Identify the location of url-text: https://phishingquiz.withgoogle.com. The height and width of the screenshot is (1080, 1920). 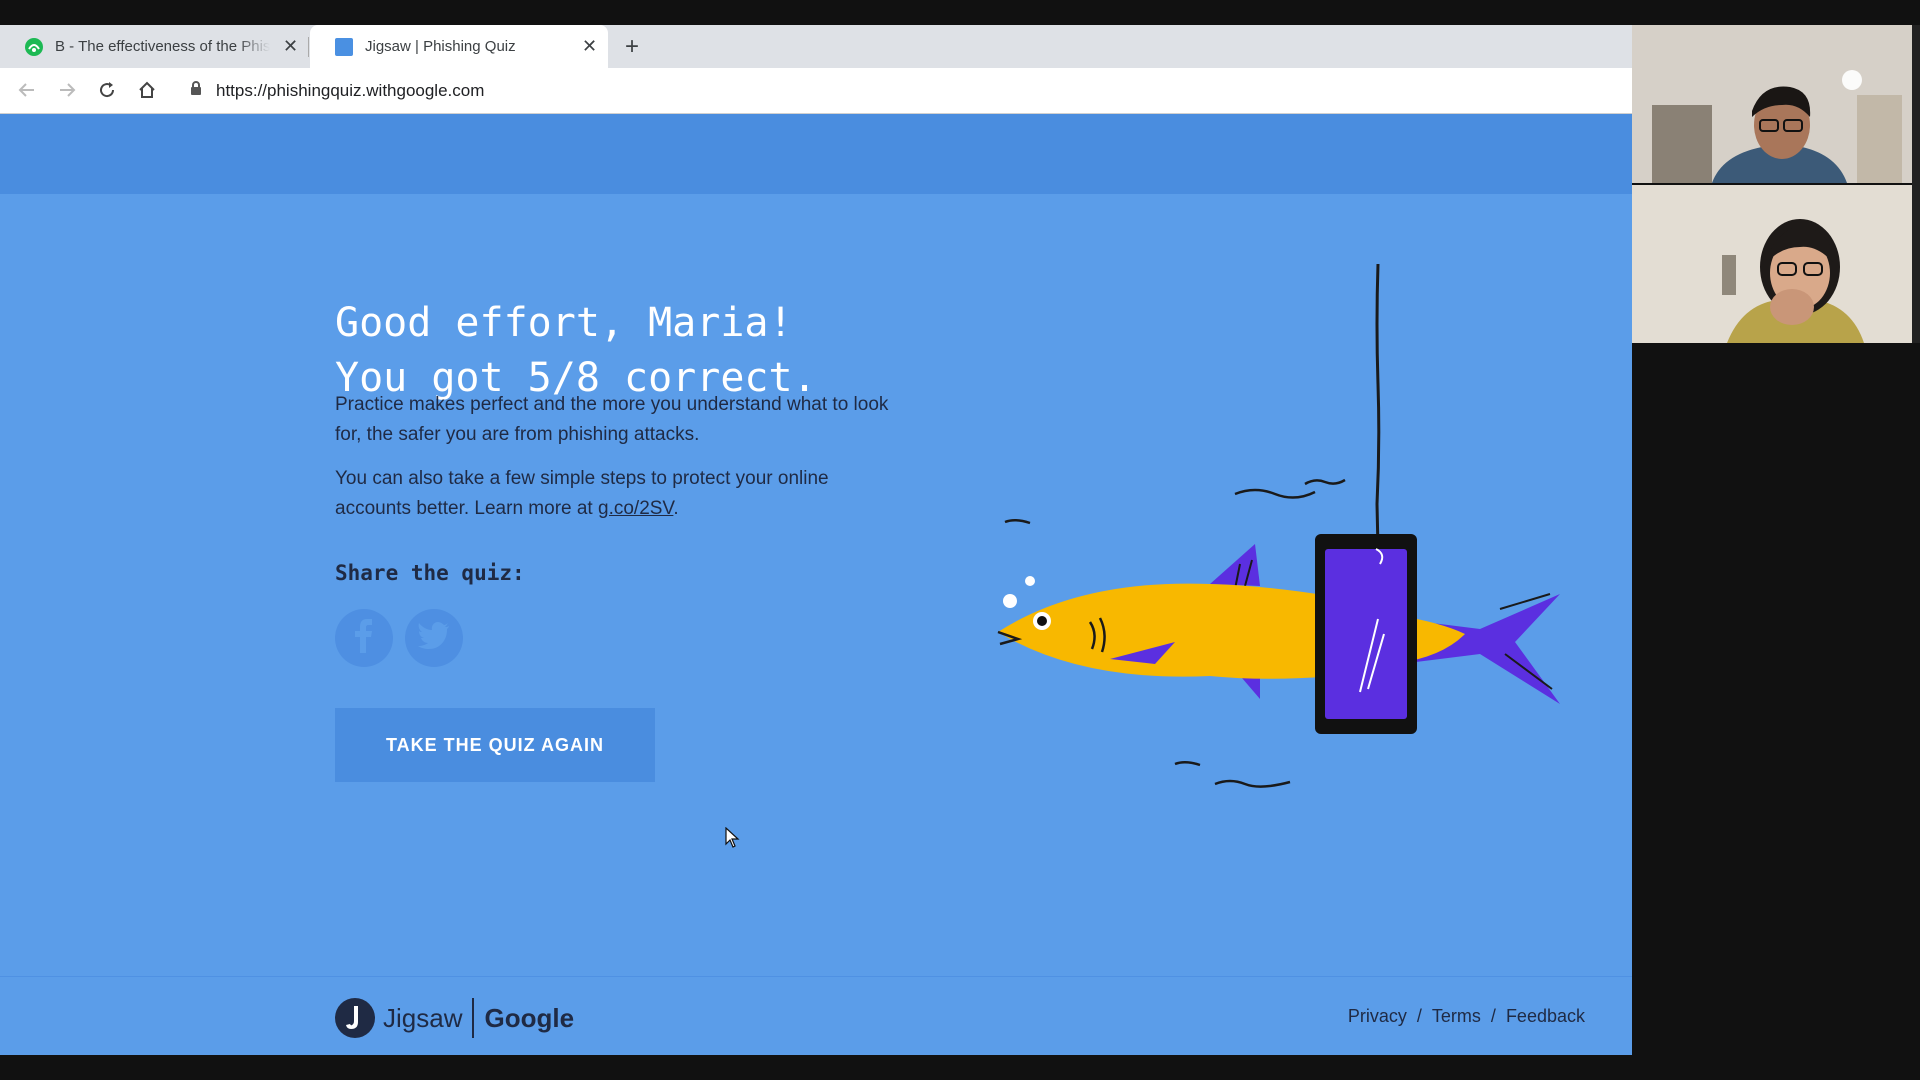
(350, 90).